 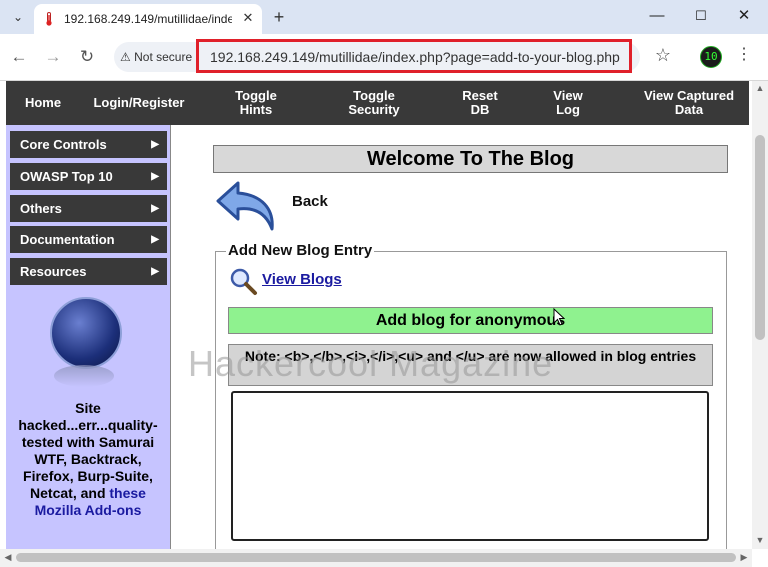 I want to click on sidebar-item-label: OWASP Top 10, so click(x=66, y=176).